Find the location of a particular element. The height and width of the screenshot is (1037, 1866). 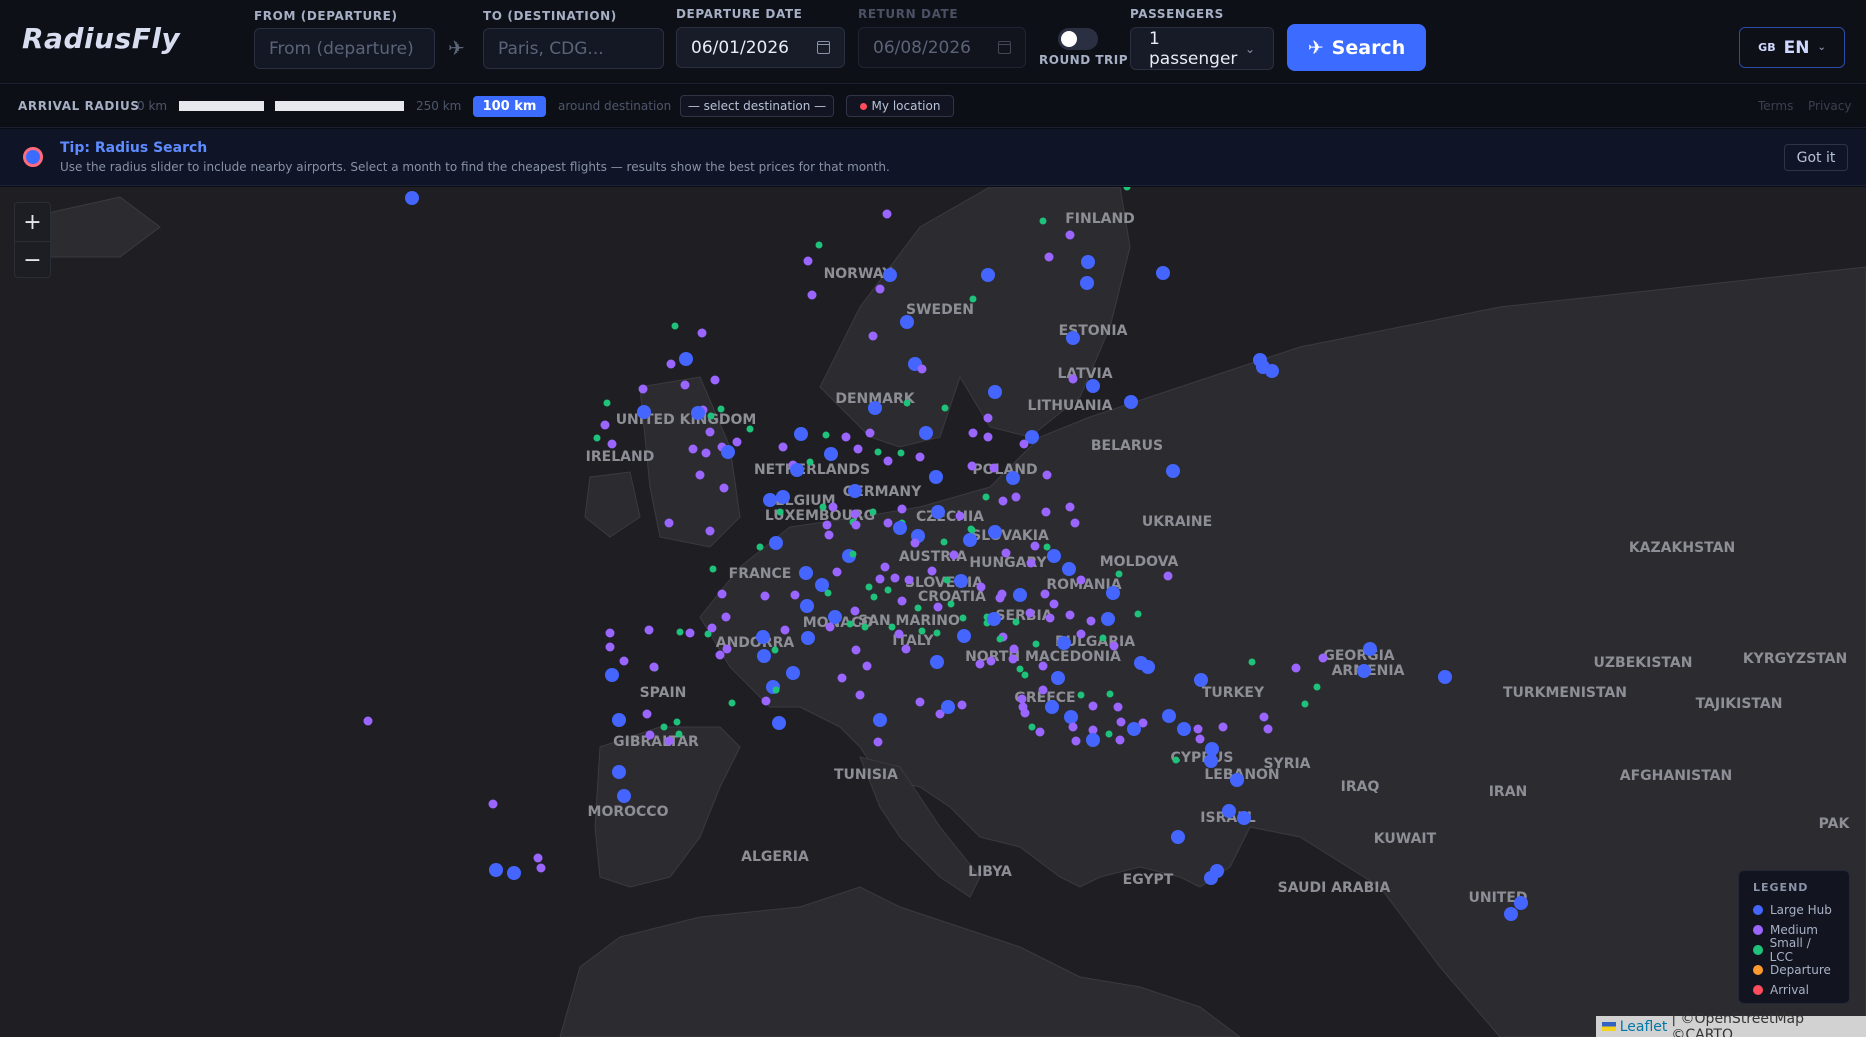

zoom-in-button: + is located at coordinates (32, 222).